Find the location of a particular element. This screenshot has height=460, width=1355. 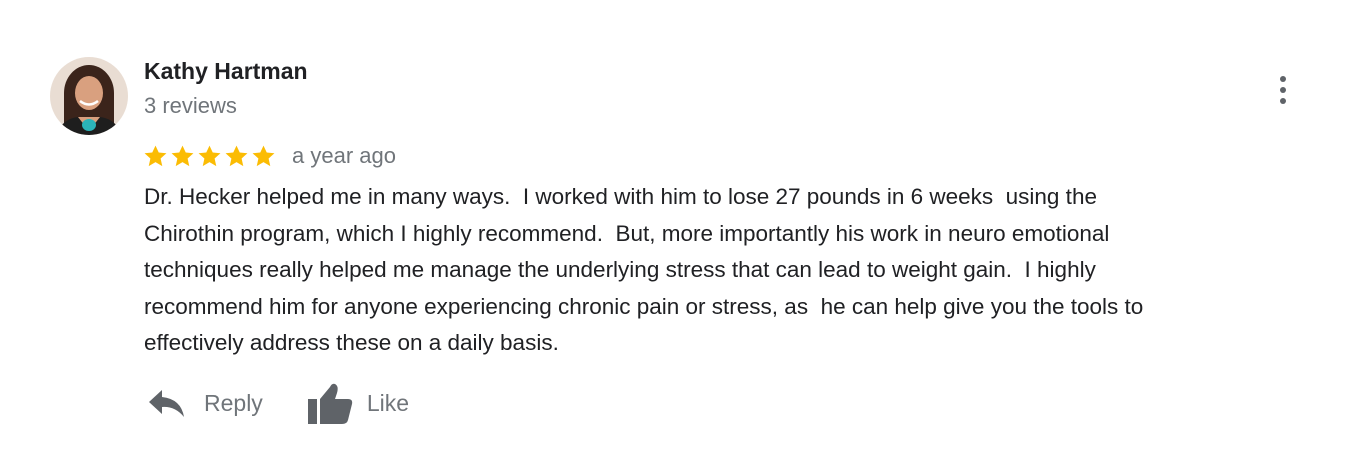

author-name: Kathy Hartman is located at coordinates (226, 71).